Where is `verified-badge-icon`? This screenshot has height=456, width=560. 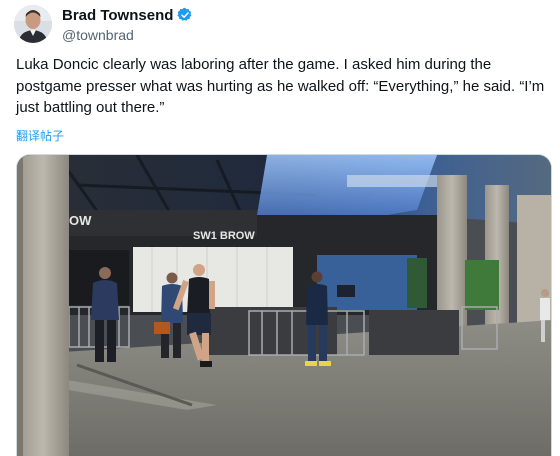 verified-badge-icon is located at coordinates (185, 15).